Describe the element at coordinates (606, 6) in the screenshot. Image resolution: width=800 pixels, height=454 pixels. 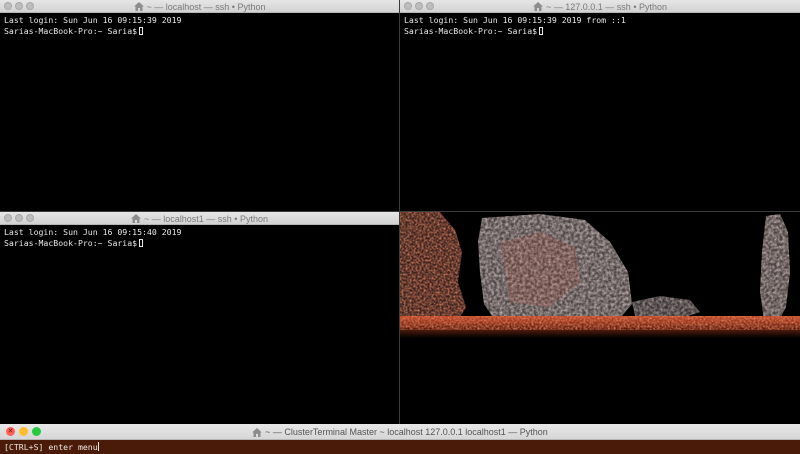
I see `window-title: ~ — 127.0.0.1 — ssh • Python` at that location.